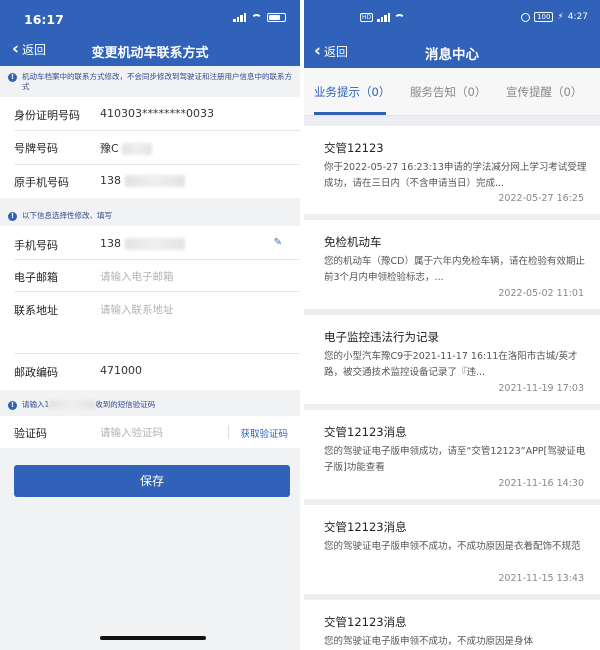  What do you see at coordinates (150, 372) in the screenshot?
I see `postcode-row: 邮政编码 471000` at bounding box center [150, 372].